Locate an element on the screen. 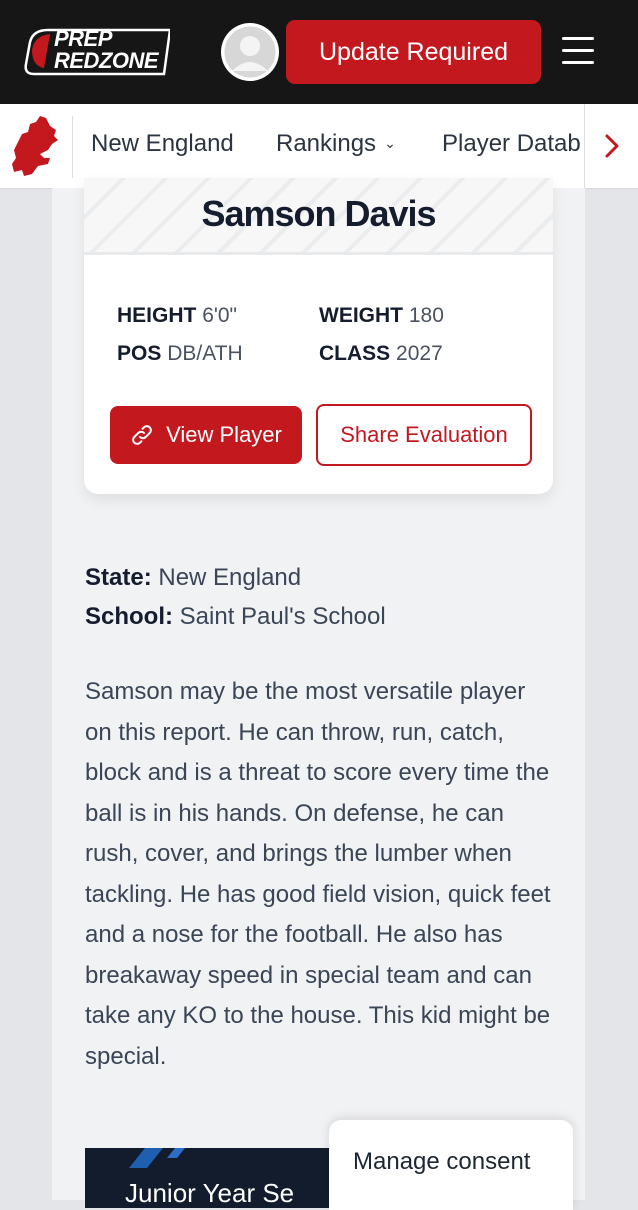 This screenshot has height=1210, width=638. stat-weight: WEIGHT 180 is located at coordinates (381, 316).